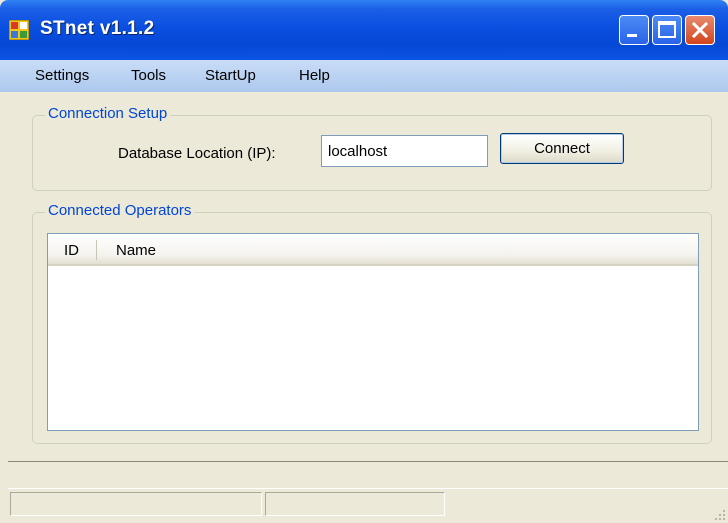 This screenshot has height=523, width=728. Describe the element at coordinates (71, 250) in the screenshot. I see `column-header-id: ID` at that location.